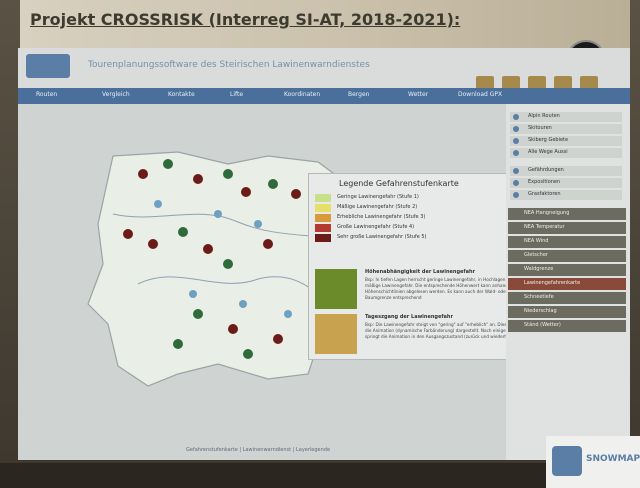 The image size is (640, 488). Describe the element at coordinates (544, 182) in the screenshot. I see `sidebar-item-label: Expositionen` at that location.